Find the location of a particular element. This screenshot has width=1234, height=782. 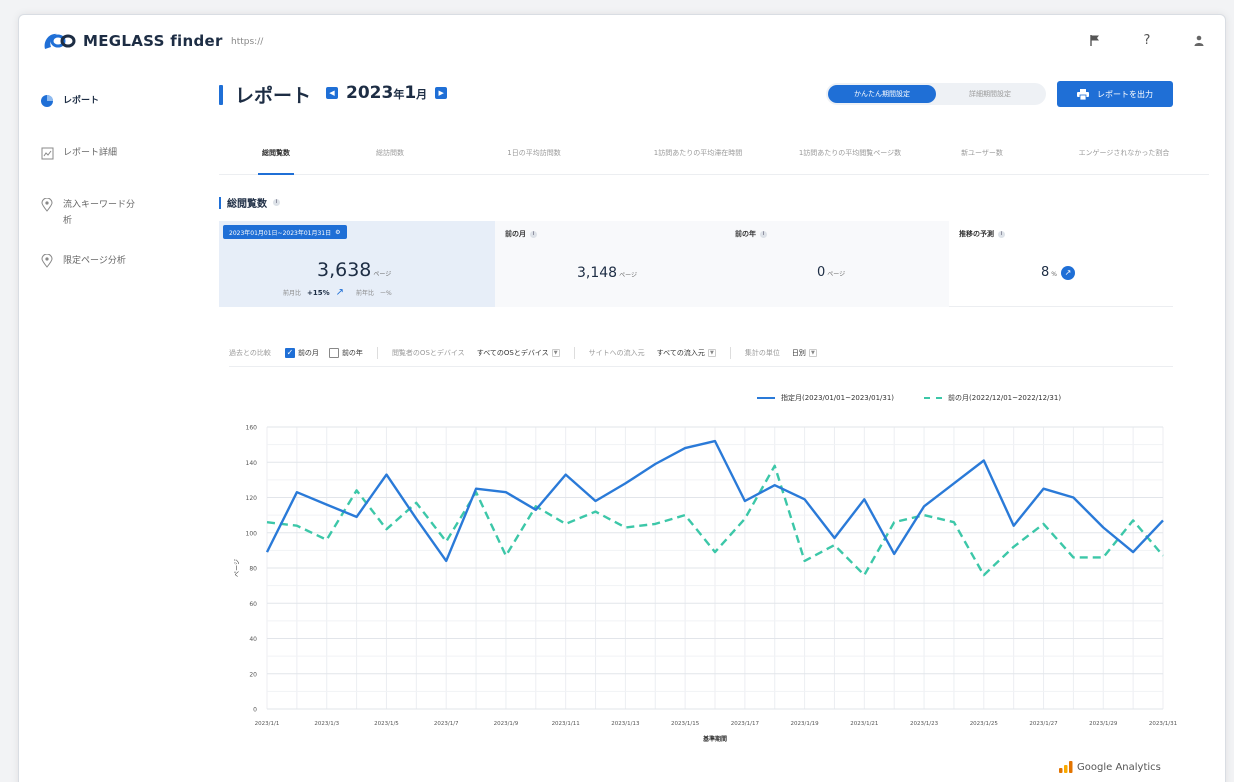

sidebar-item-page-analysis: 限定ページ分析 is located at coordinates (88, 279).